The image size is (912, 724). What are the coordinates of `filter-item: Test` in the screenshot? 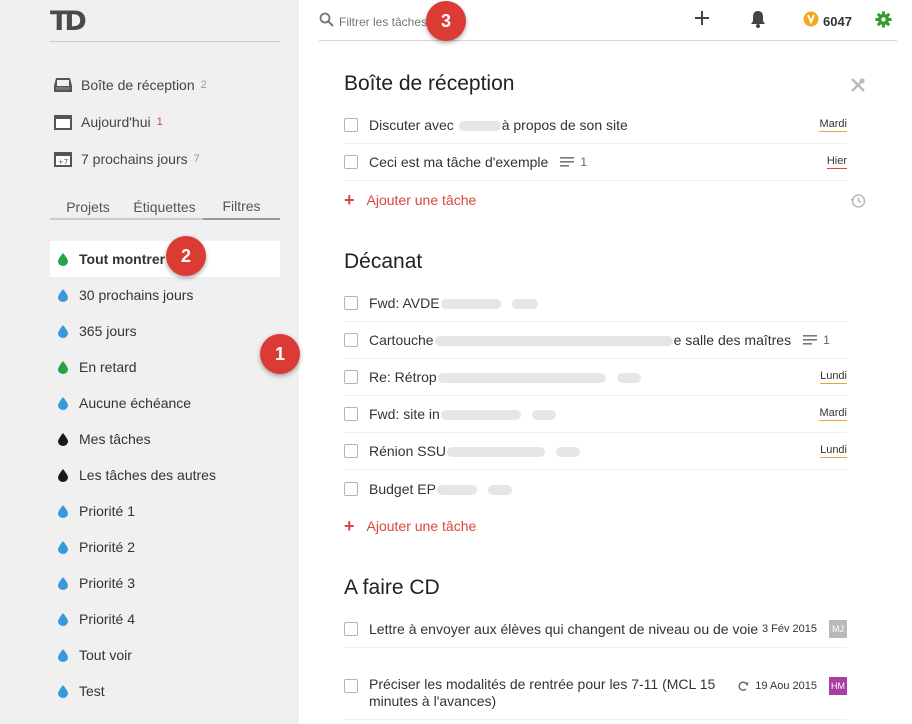 It's located at (165, 691).